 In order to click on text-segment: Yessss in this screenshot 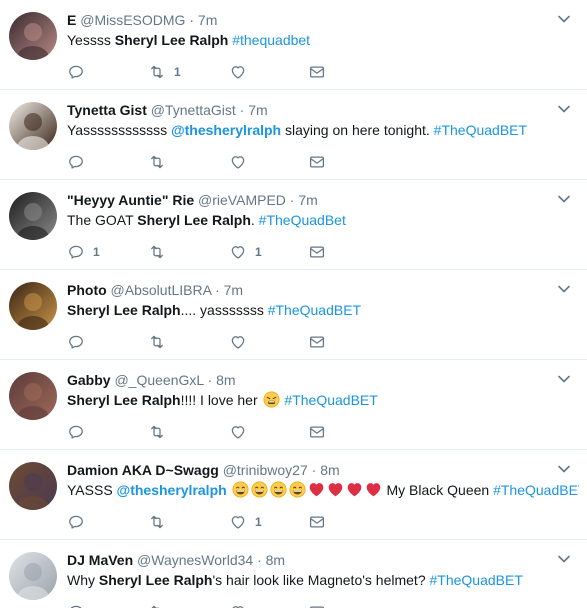, I will do `click(91, 40)`.